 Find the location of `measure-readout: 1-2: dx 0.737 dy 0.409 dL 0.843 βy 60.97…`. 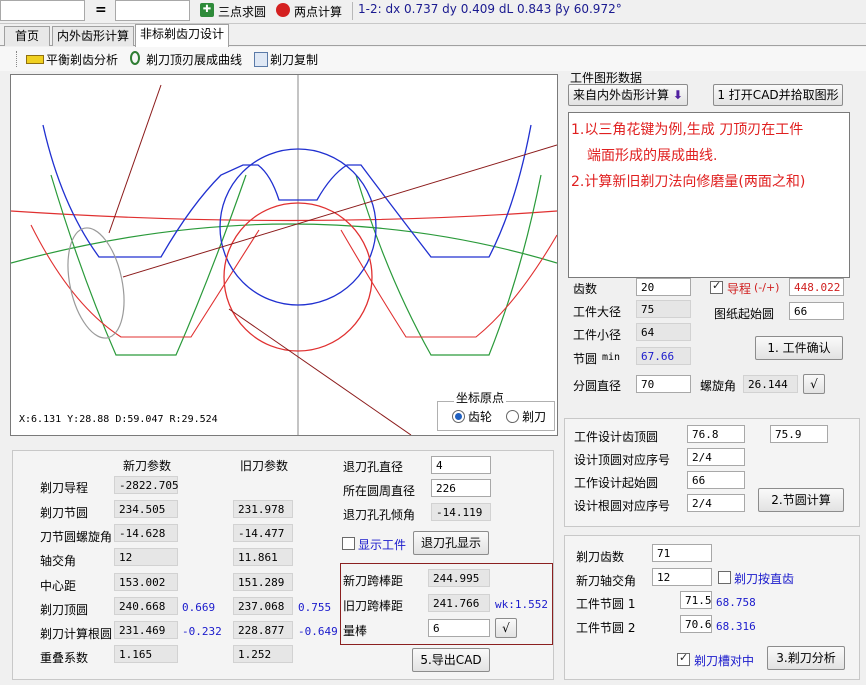

measure-readout: 1-2: dx 0.737 dy 0.409 dL 0.843 βy 60.97… is located at coordinates (490, 9).